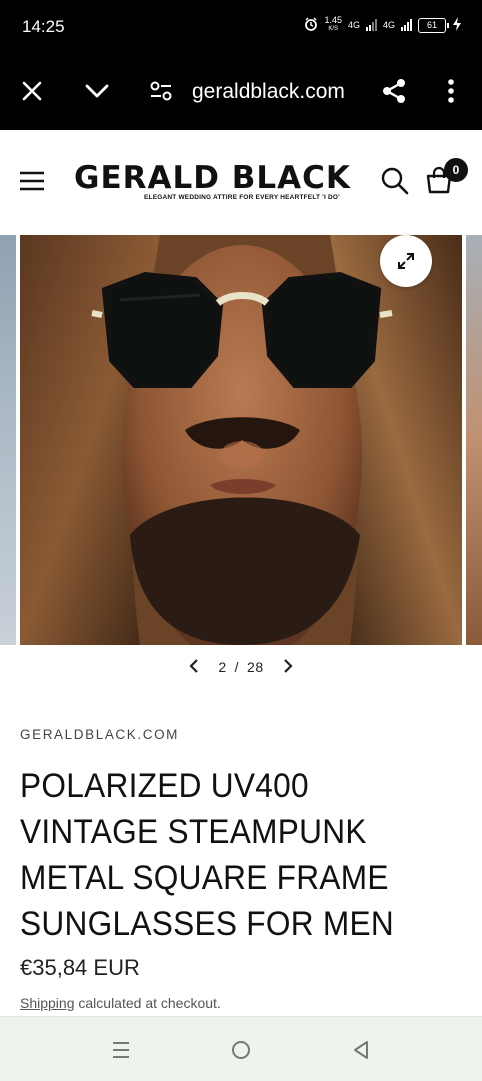  What do you see at coordinates (212, 178) in the screenshot?
I see `logo-text: GERALD BLACK` at bounding box center [212, 178].